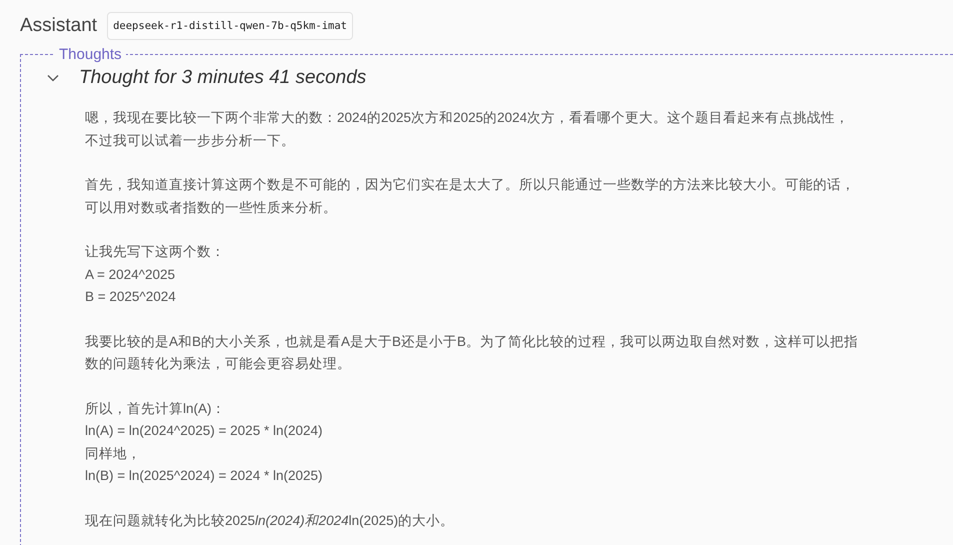 The height and width of the screenshot is (545, 953). Describe the element at coordinates (155, 409) in the screenshot. I see `text-line: 所以，首先计算ln(A)：` at that location.